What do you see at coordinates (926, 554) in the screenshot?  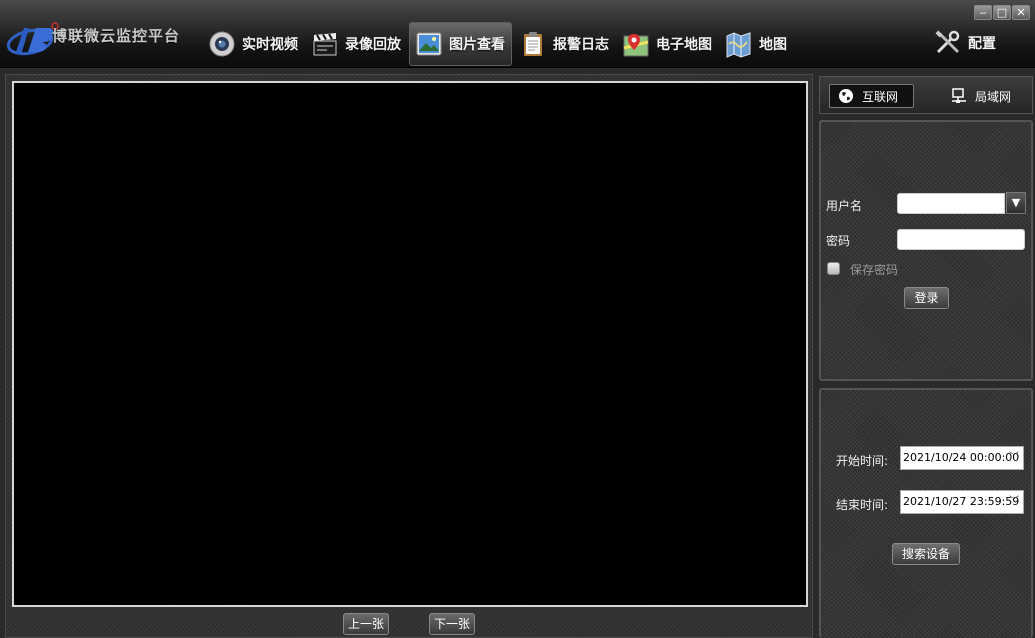 I see `search-devices-button: 搜索设备` at bounding box center [926, 554].